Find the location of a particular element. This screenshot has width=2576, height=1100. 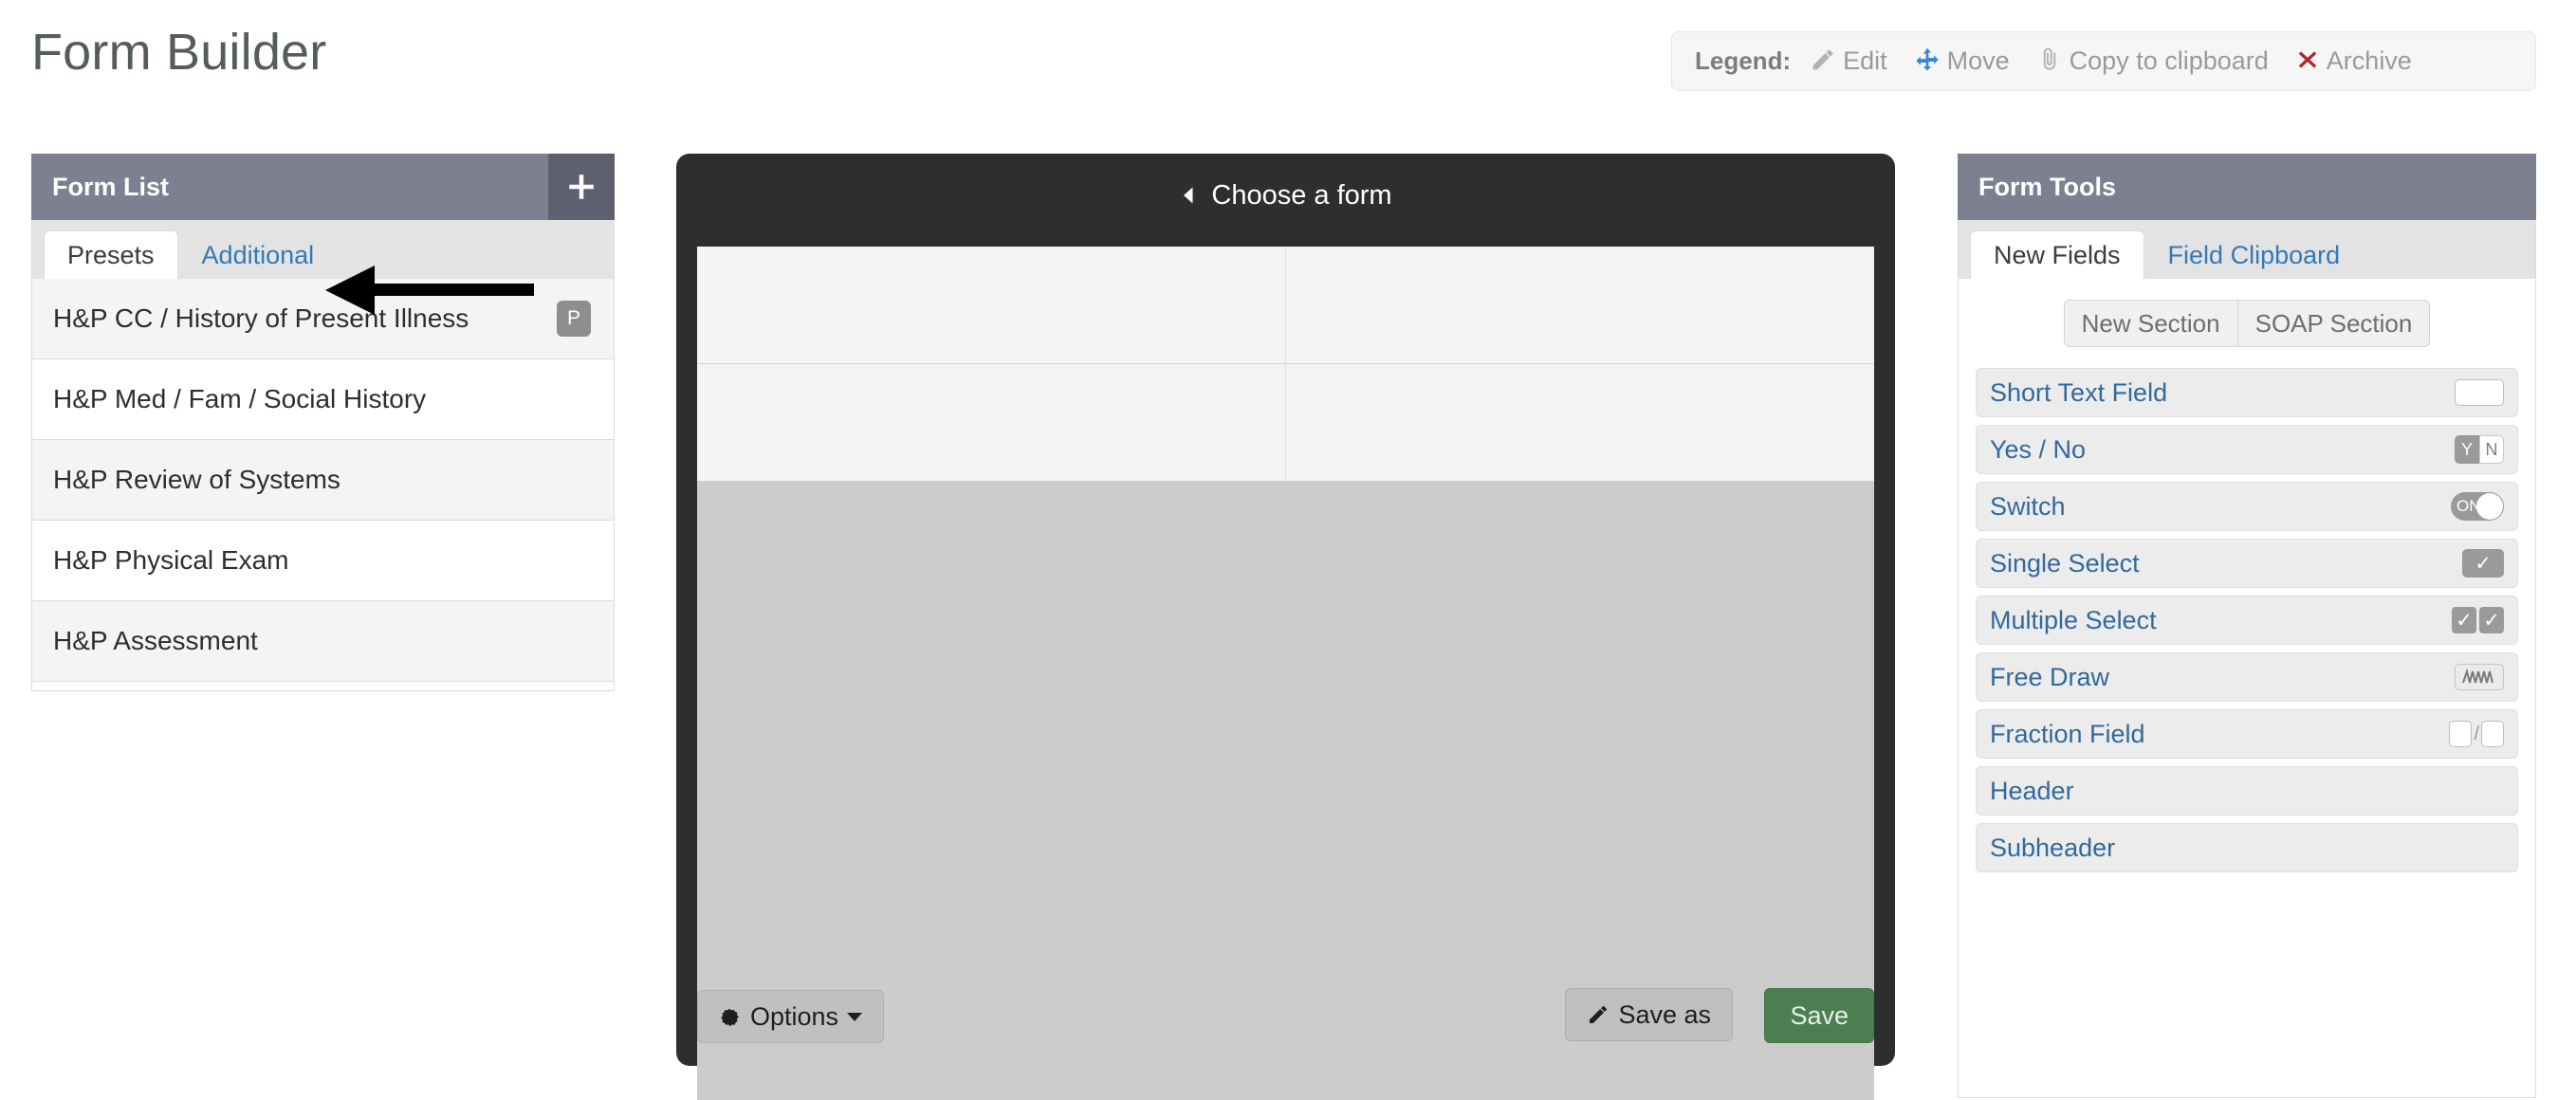

field-item-single-select: Single Select ✓ is located at coordinates (2247, 563).